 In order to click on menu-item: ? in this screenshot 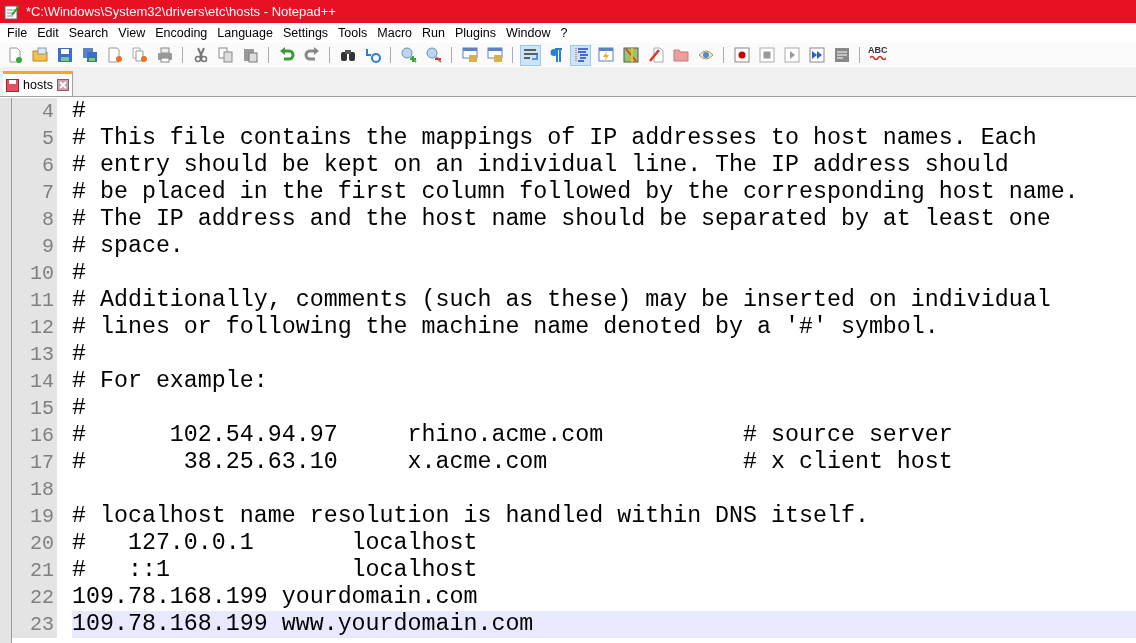, I will do `click(564, 33)`.